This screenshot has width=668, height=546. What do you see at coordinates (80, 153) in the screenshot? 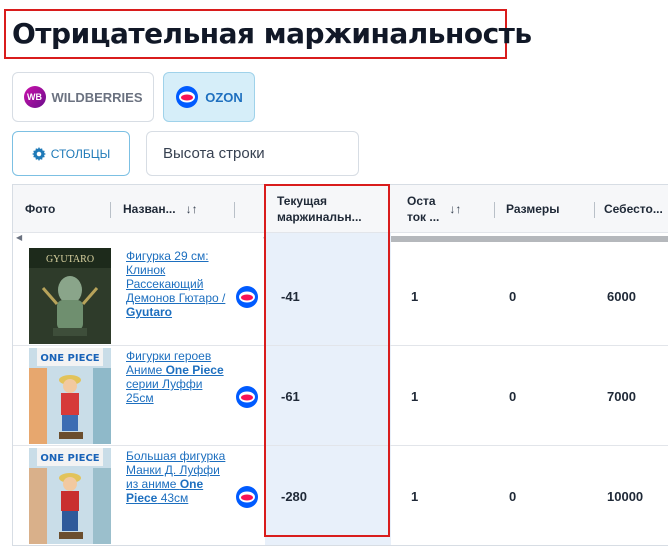
I see `columns-label: СТОЛБЦЫ` at bounding box center [80, 153].